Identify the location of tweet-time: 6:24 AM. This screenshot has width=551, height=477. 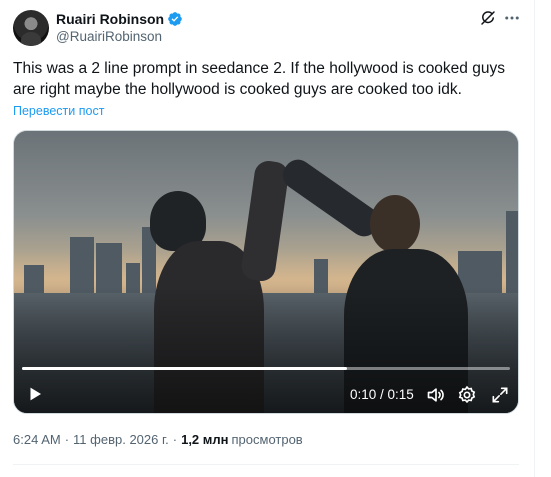
(37, 439).